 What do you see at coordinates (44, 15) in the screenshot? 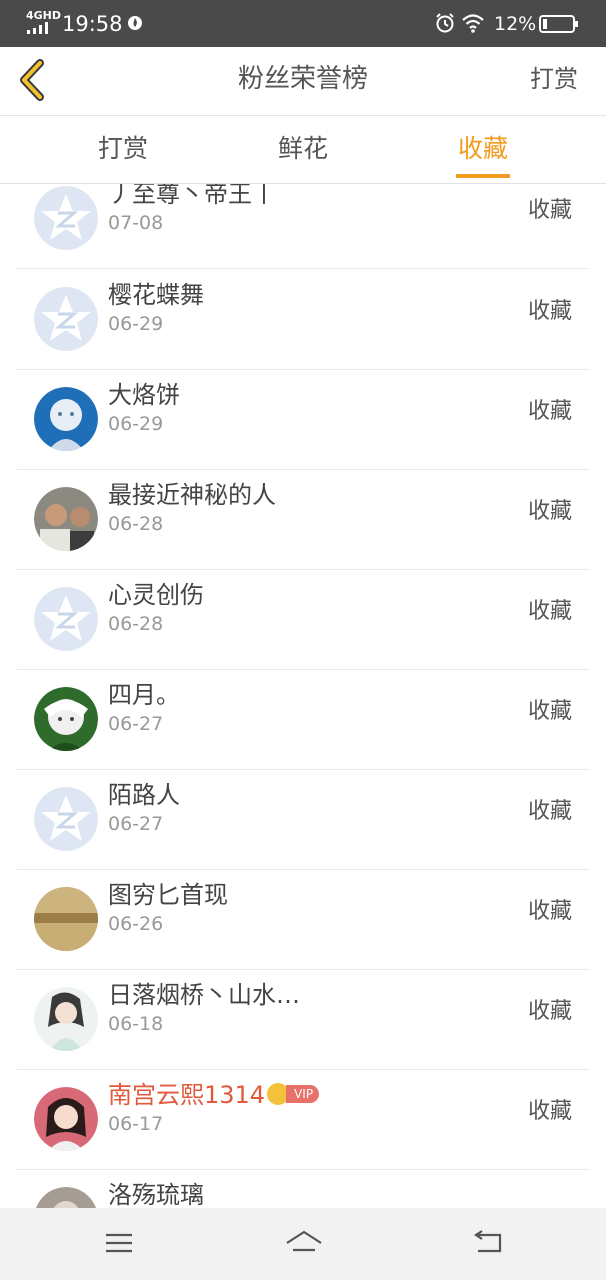
I see `network-type: 4GHD` at bounding box center [44, 15].